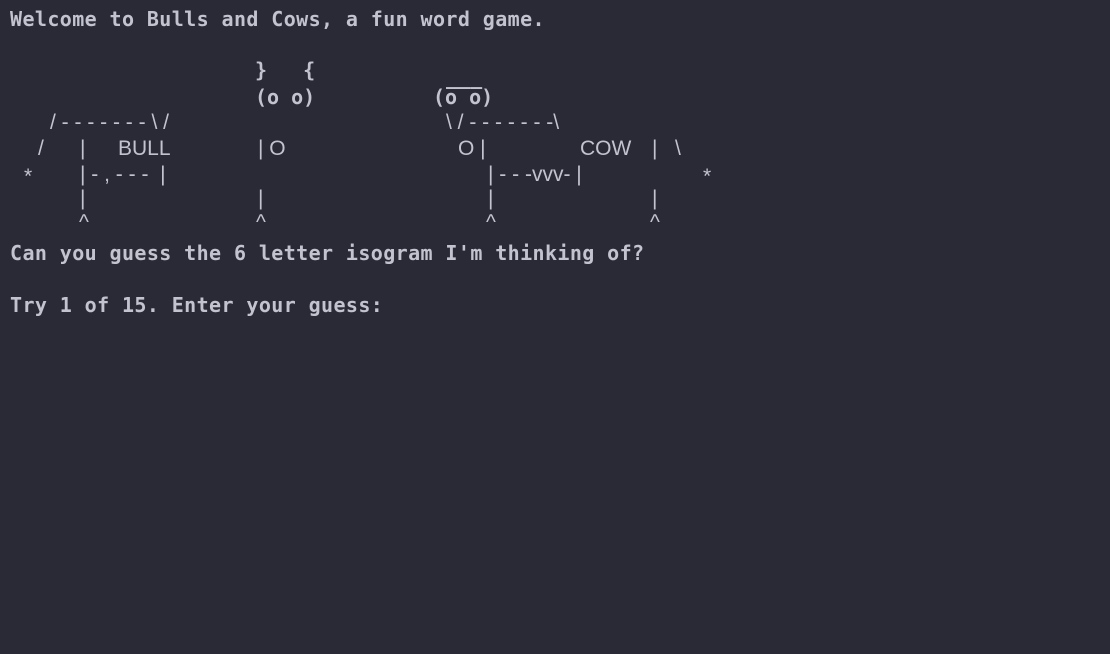 The image size is (1110, 654). Describe the element at coordinates (123, 174) in the screenshot. I see `bull-belly: | - , - - - |` at that location.